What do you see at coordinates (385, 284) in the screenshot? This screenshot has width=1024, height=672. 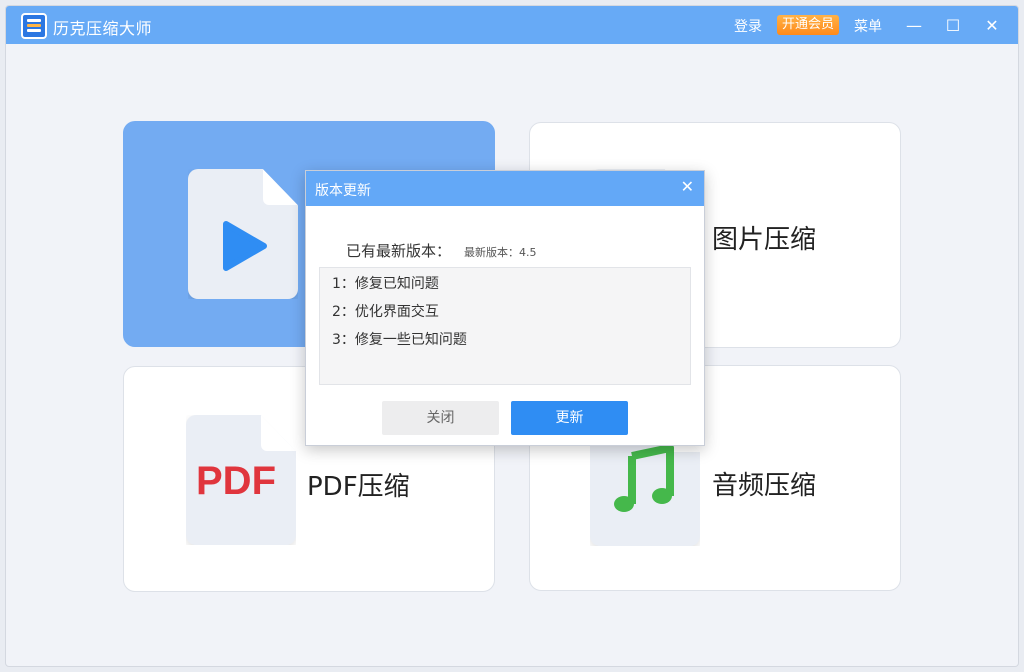 I see `release-note-item: 1：修复已知问题` at bounding box center [385, 284].